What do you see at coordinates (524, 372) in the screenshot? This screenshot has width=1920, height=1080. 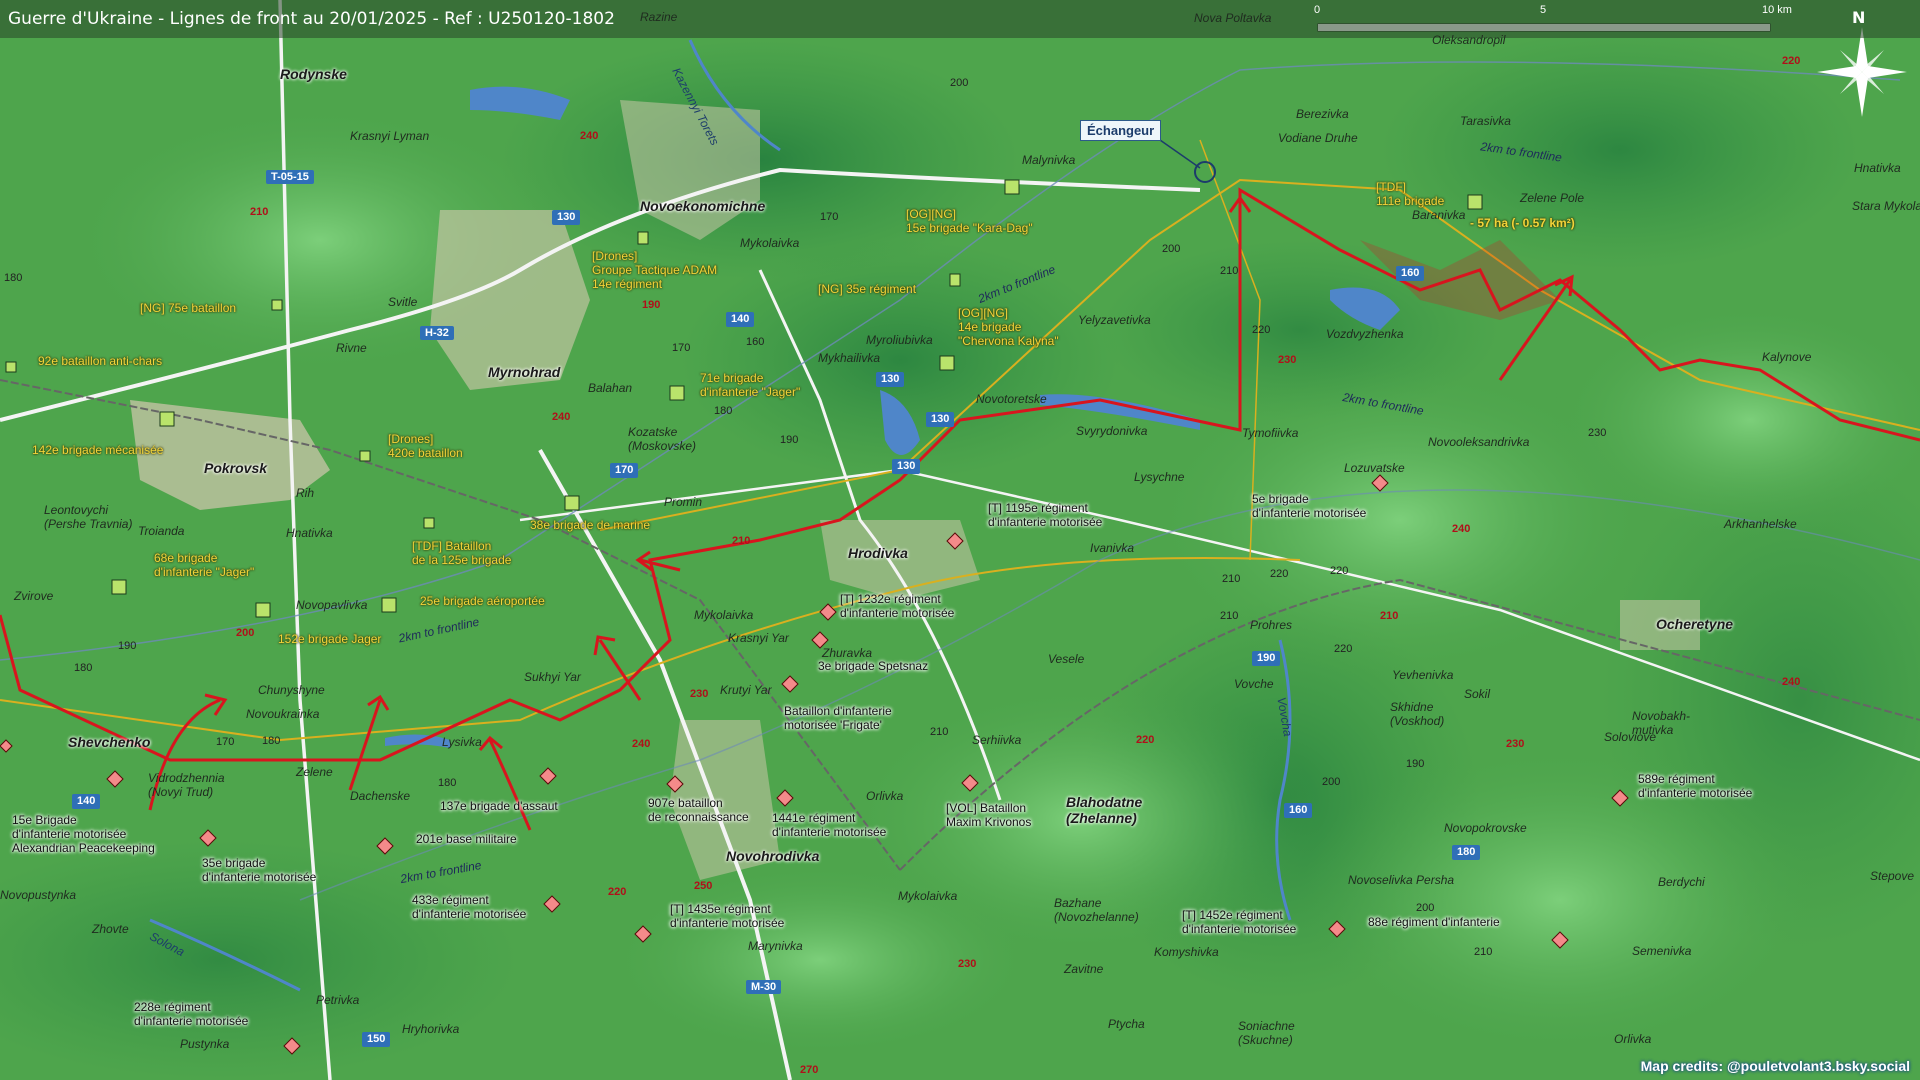 I see `town-myrnohrad: Myrnohrad` at bounding box center [524, 372].